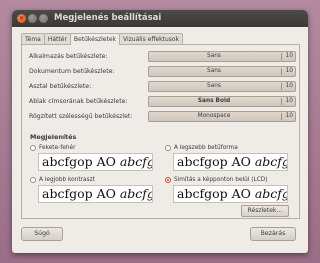 The width and height of the screenshot is (320, 263). I want to click on title-bar: ✕ Megjelenés beállításai, so click(160, 18).